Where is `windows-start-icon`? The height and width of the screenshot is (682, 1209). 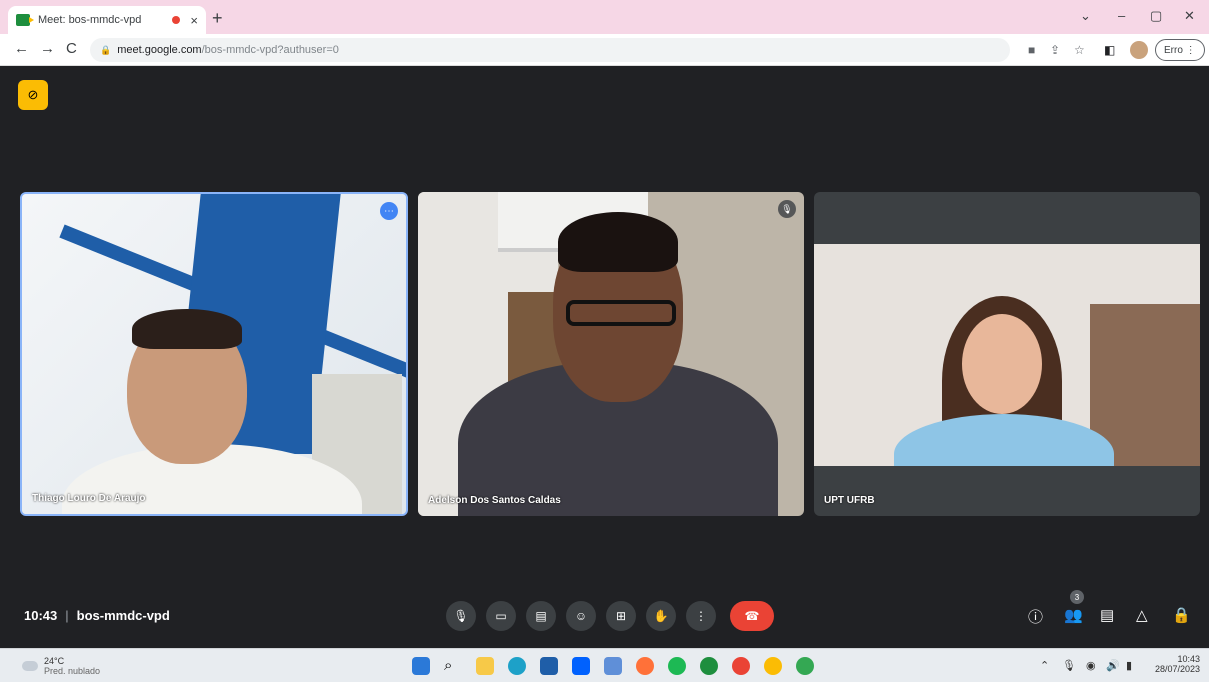
windows-start-icon is located at coordinates (421, 666).